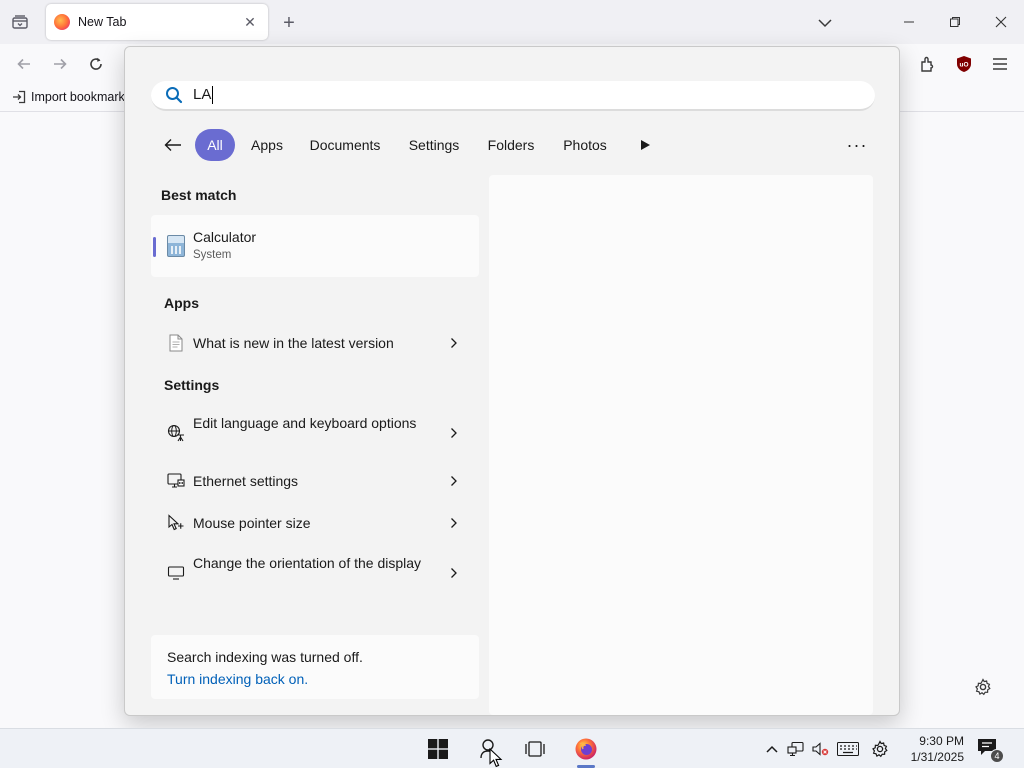 Image resolution: width=1024 pixels, height=768 pixels. What do you see at coordinates (102, 22) in the screenshot?
I see `tab-title: New Tab` at bounding box center [102, 22].